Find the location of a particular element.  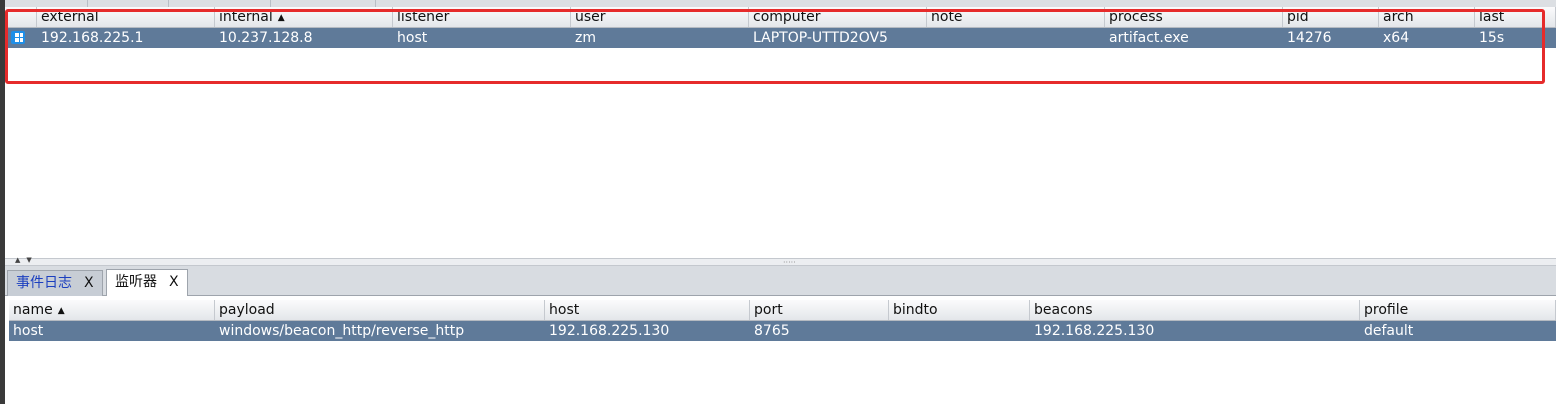

cell-port: 8765 is located at coordinates (772, 331).